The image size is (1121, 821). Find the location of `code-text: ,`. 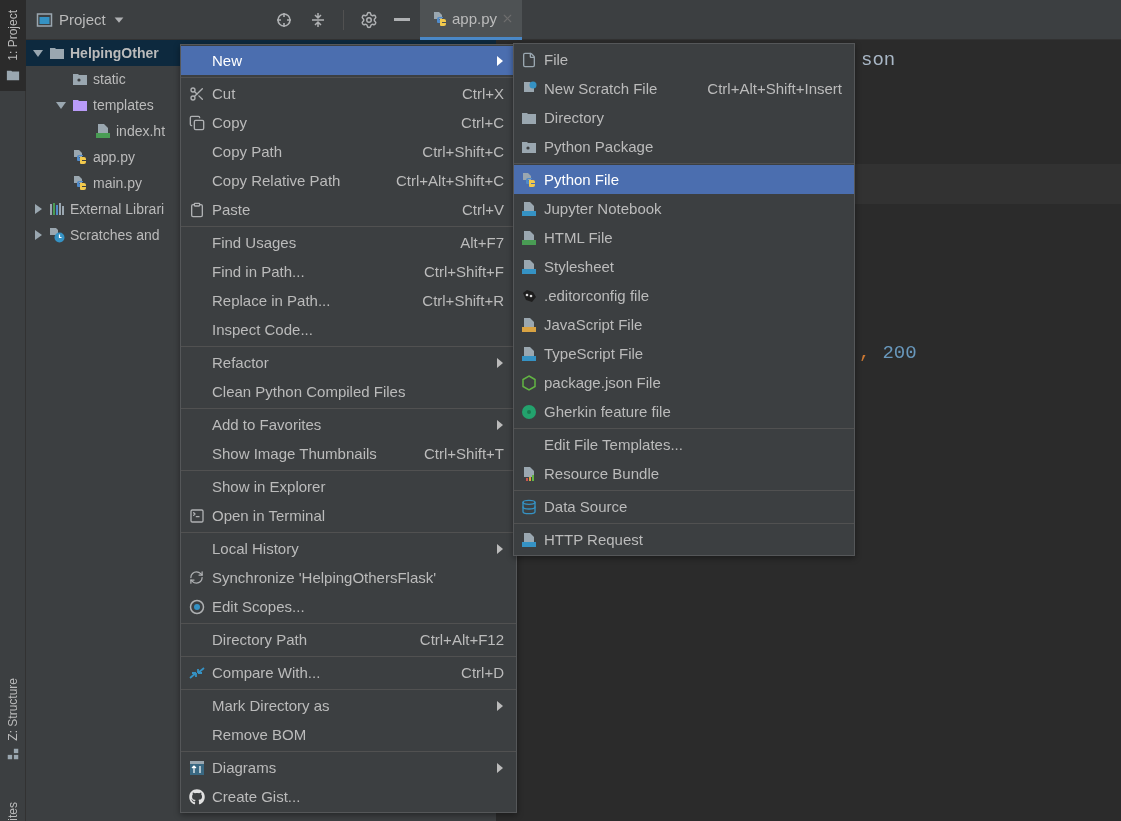

code-text: , is located at coordinates (865, 354).